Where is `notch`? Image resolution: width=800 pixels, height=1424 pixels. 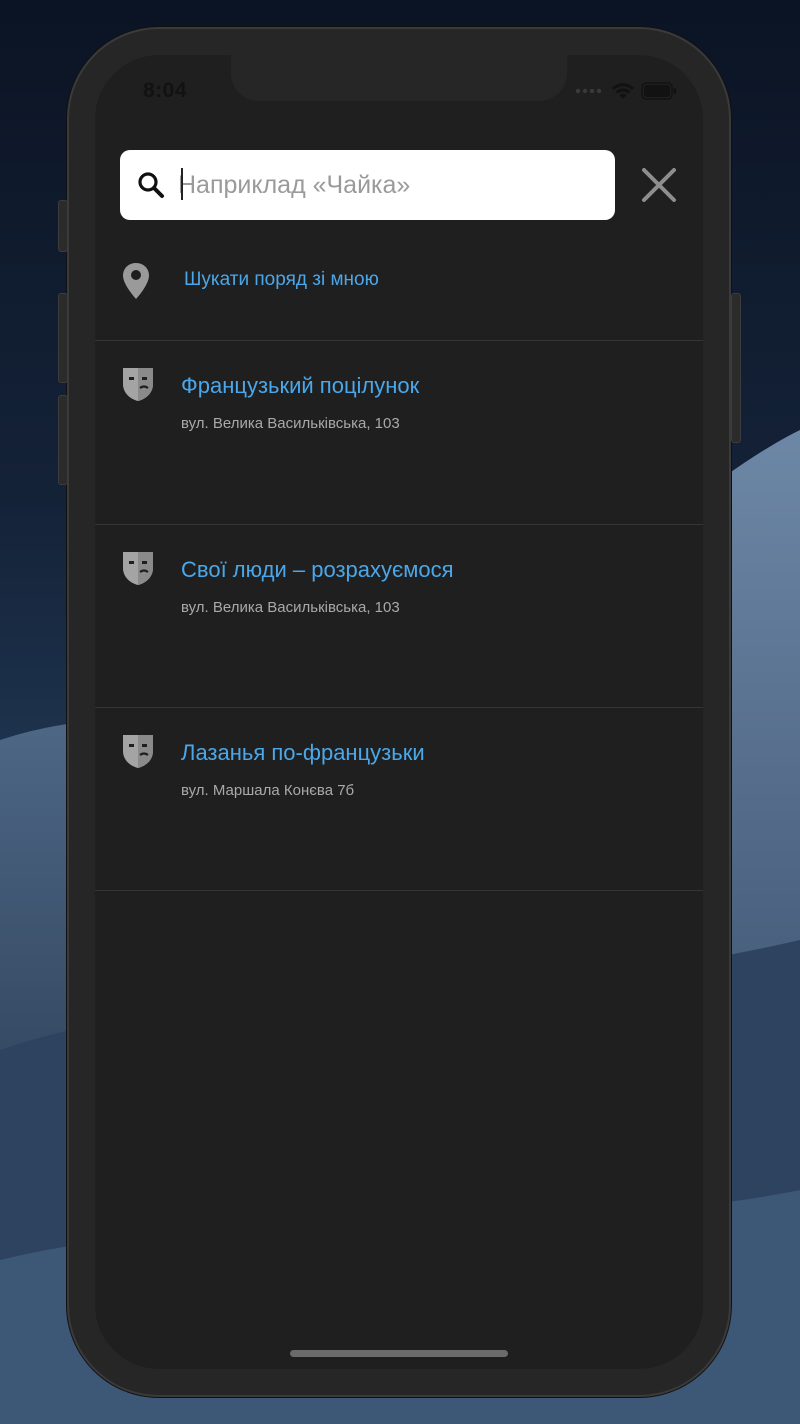
notch is located at coordinates (399, 78).